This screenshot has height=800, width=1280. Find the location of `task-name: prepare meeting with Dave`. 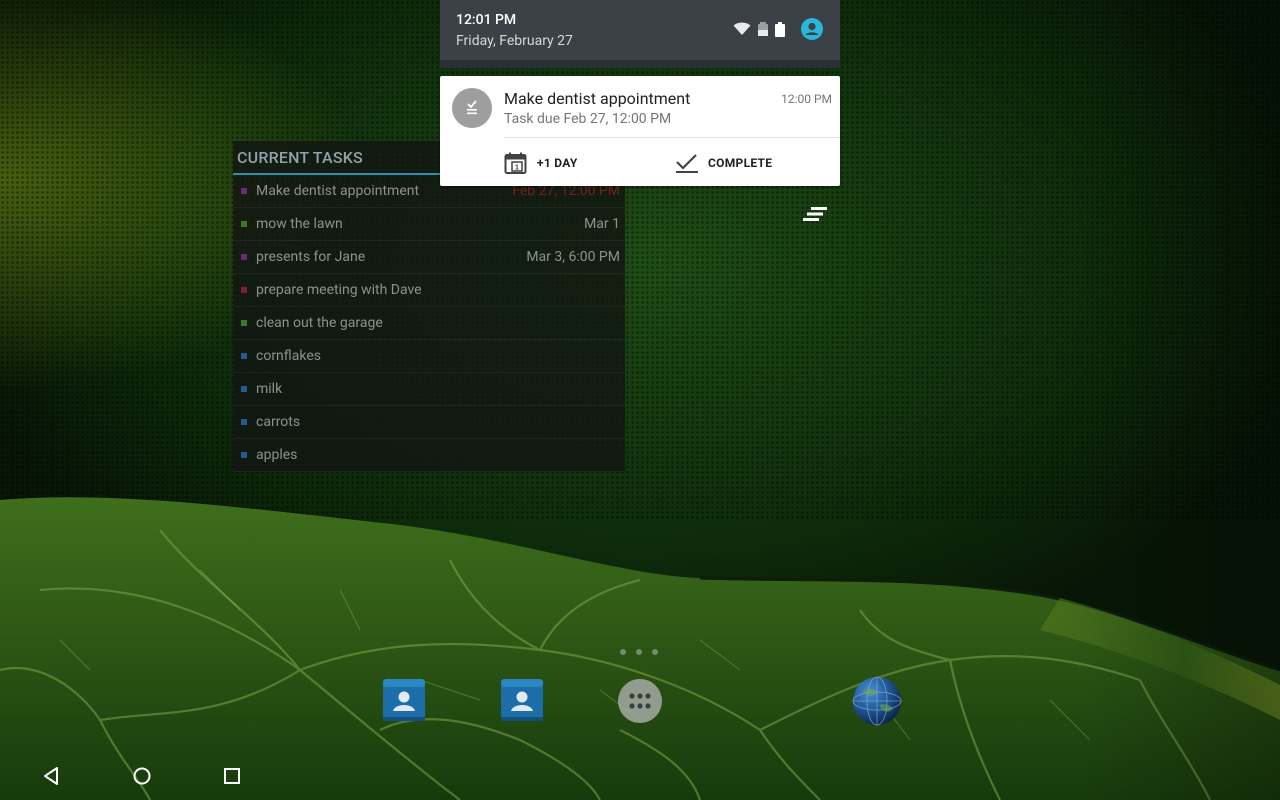

task-name: prepare meeting with Dave is located at coordinates (339, 290).